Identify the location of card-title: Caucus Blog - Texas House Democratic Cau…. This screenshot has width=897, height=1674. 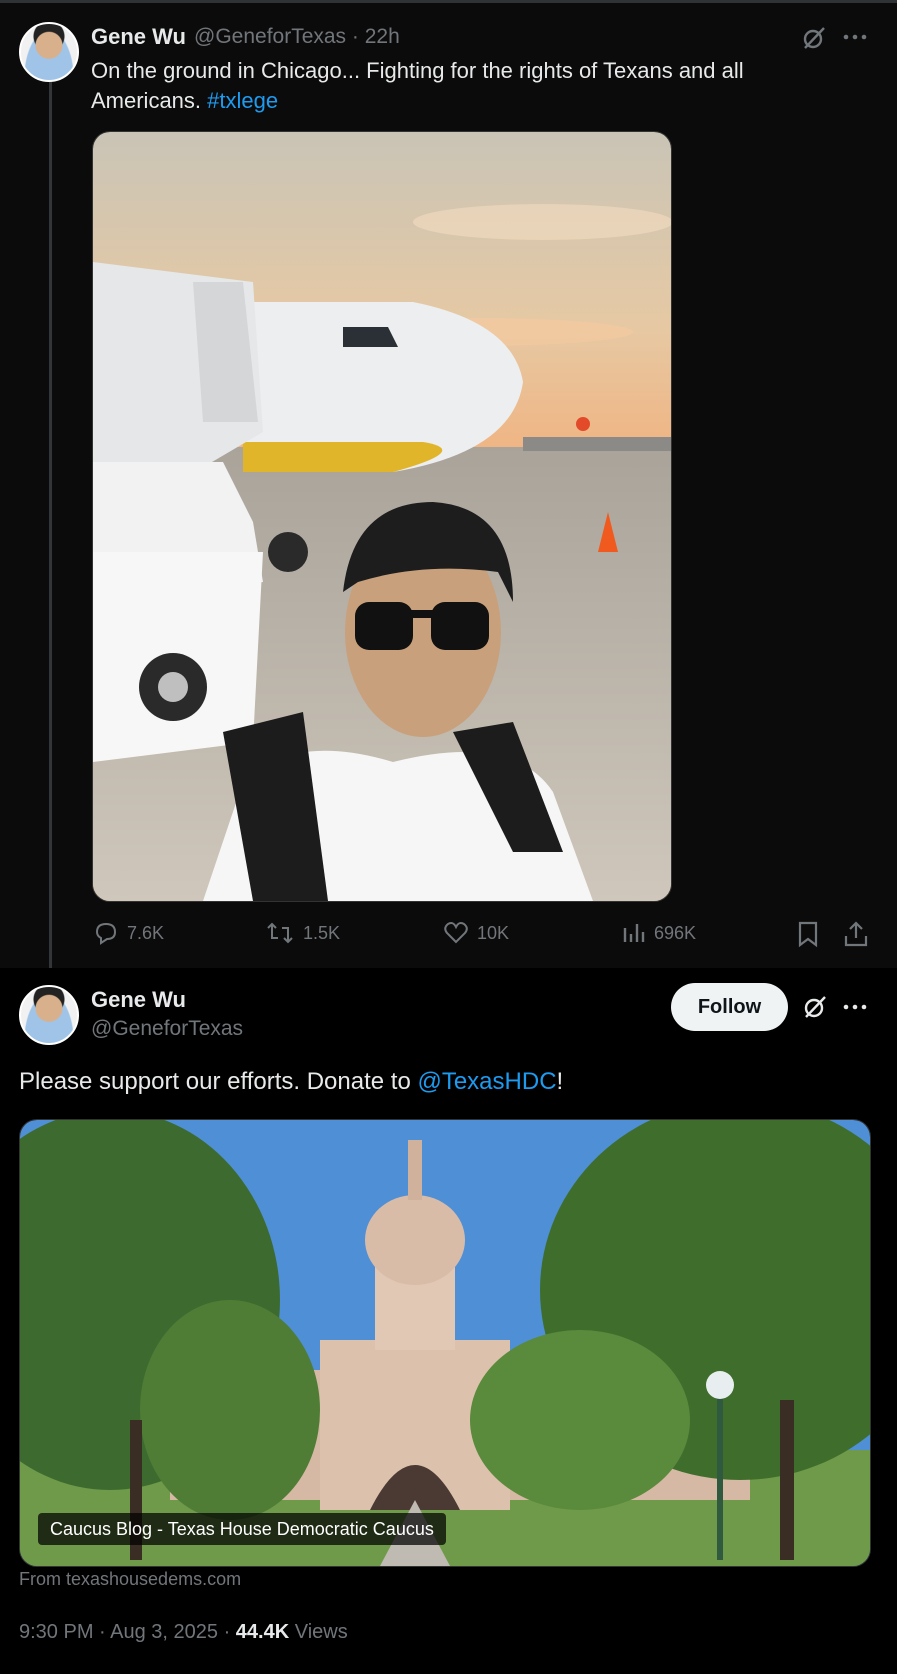
(242, 1529).